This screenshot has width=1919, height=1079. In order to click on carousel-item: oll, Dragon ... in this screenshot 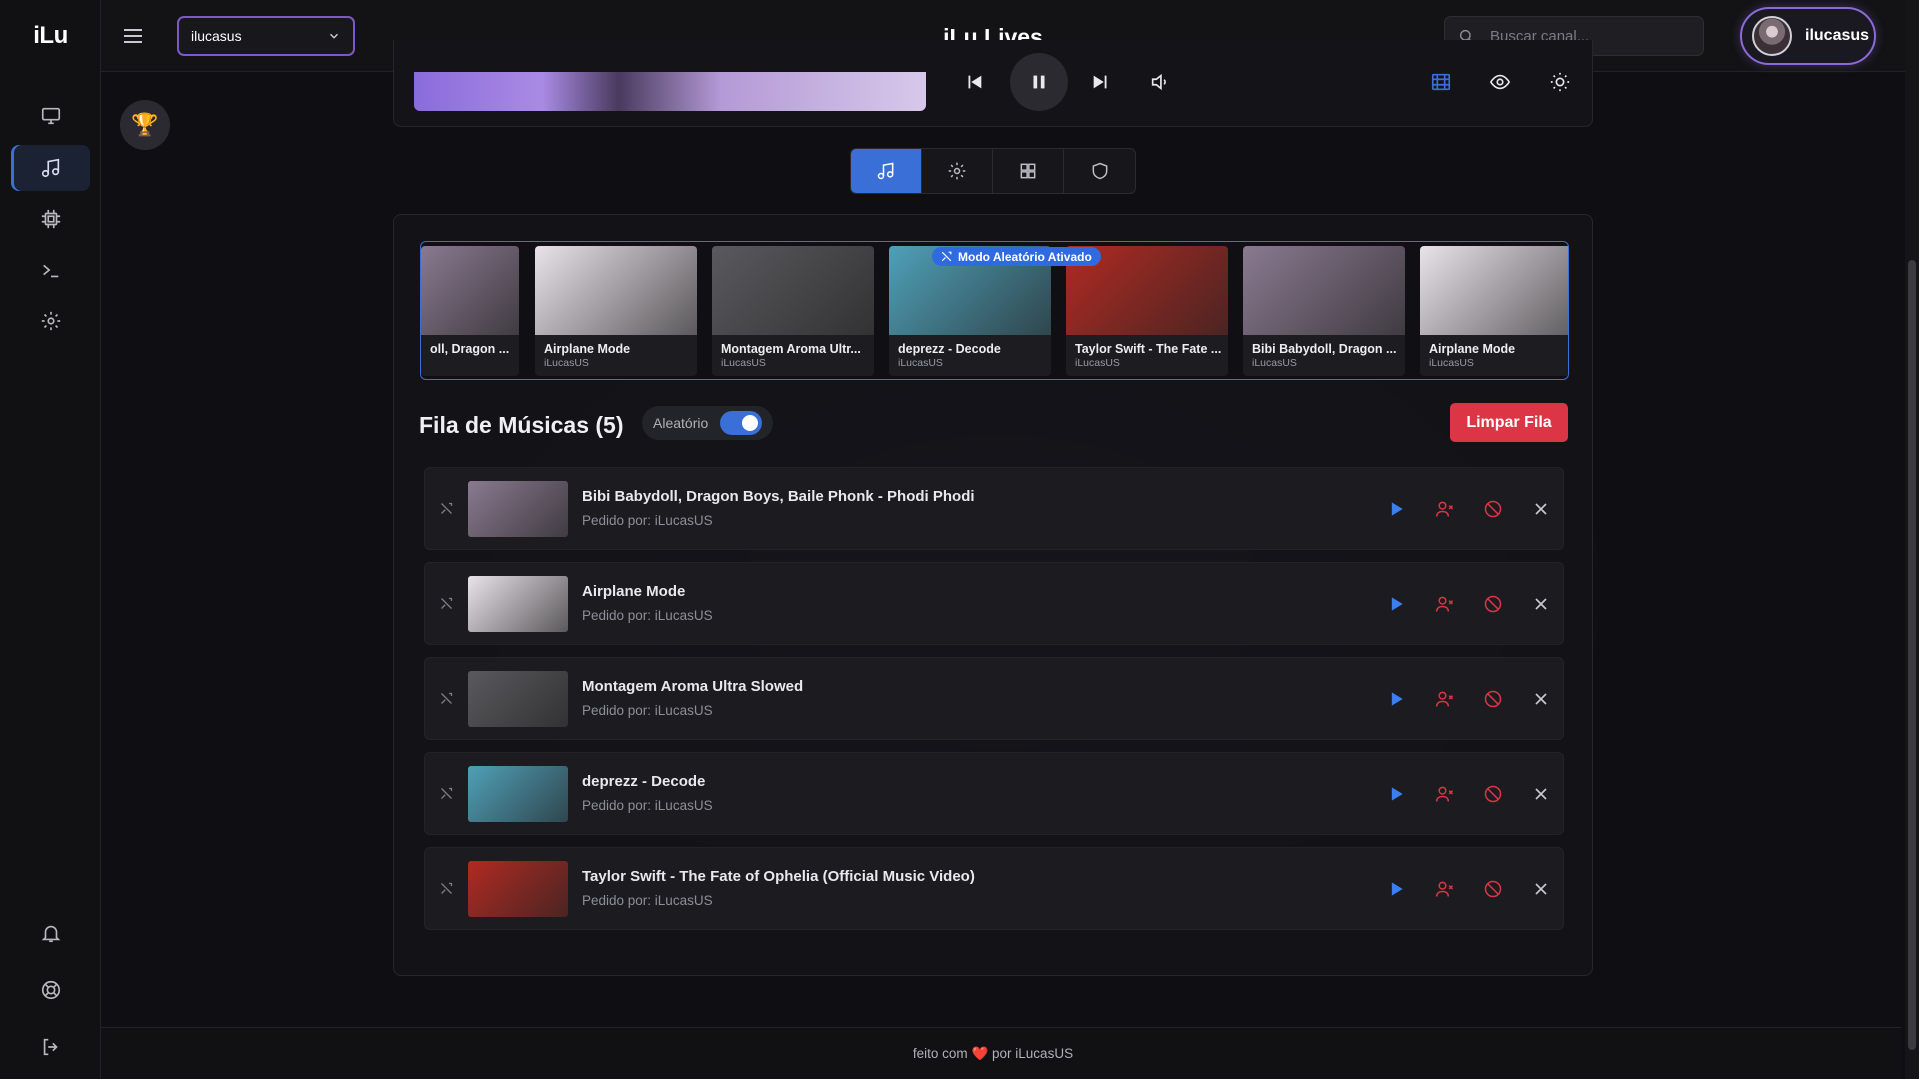, I will do `click(470, 311)`.